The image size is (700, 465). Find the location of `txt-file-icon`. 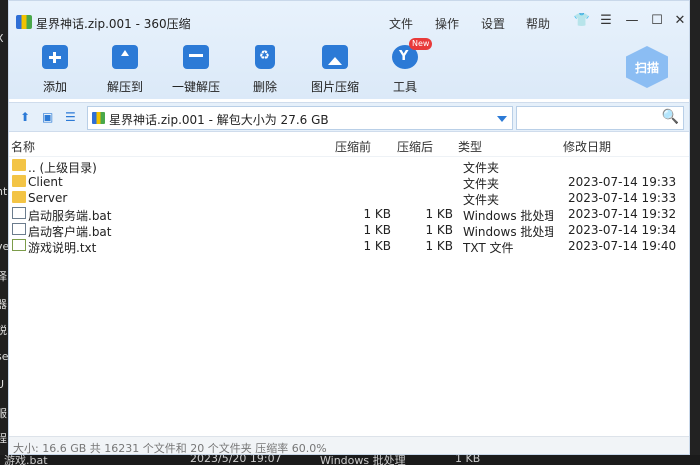

txt-file-icon is located at coordinates (19, 245).